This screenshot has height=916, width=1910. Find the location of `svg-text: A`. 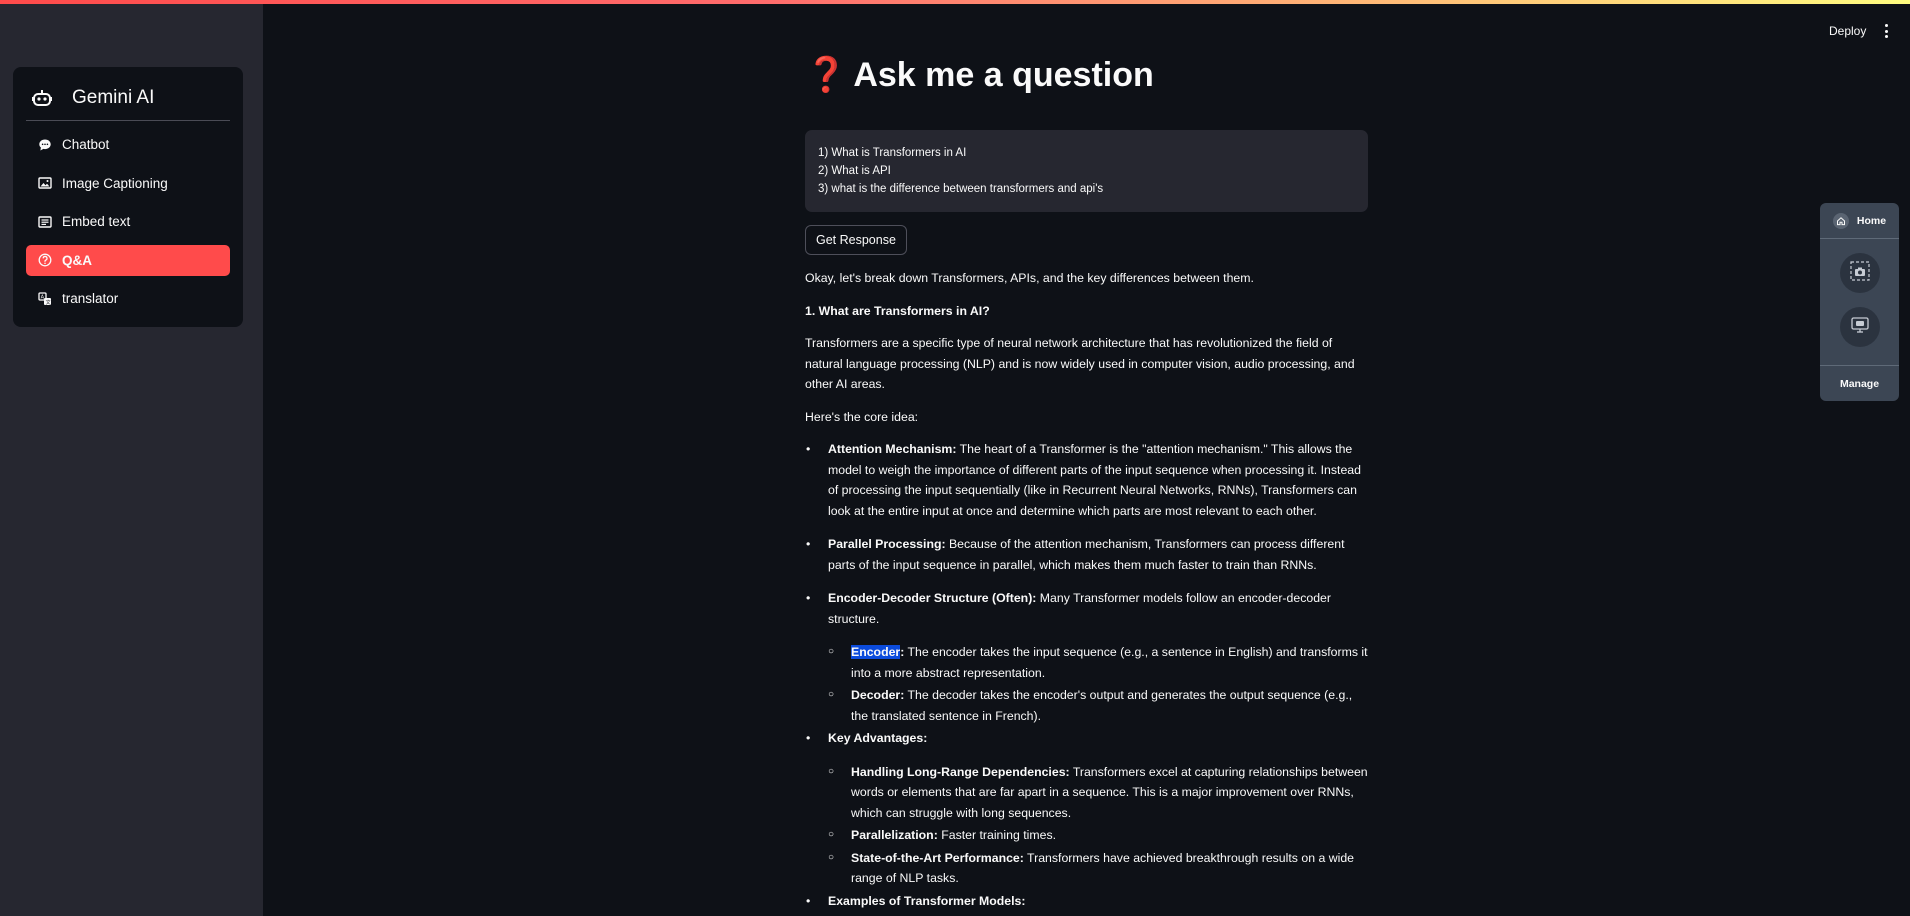

svg-text: A is located at coordinates (43, 297).